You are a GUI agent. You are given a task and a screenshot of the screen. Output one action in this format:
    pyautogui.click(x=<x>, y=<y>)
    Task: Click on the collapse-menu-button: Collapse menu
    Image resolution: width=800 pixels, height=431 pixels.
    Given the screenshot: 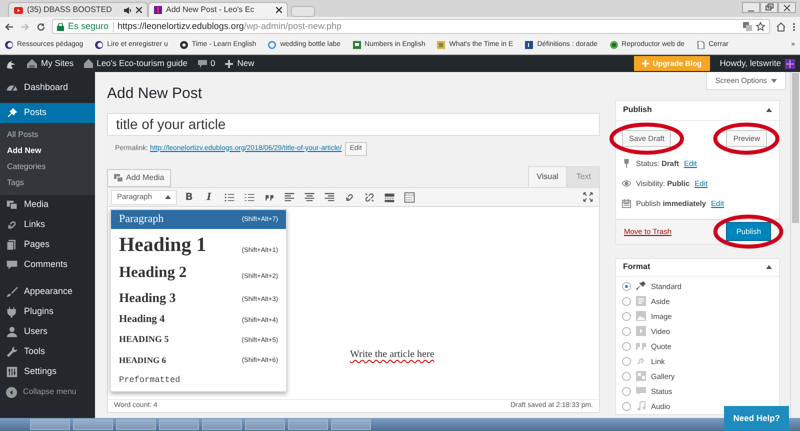 What is the action you would take?
    pyautogui.click(x=47, y=392)
    